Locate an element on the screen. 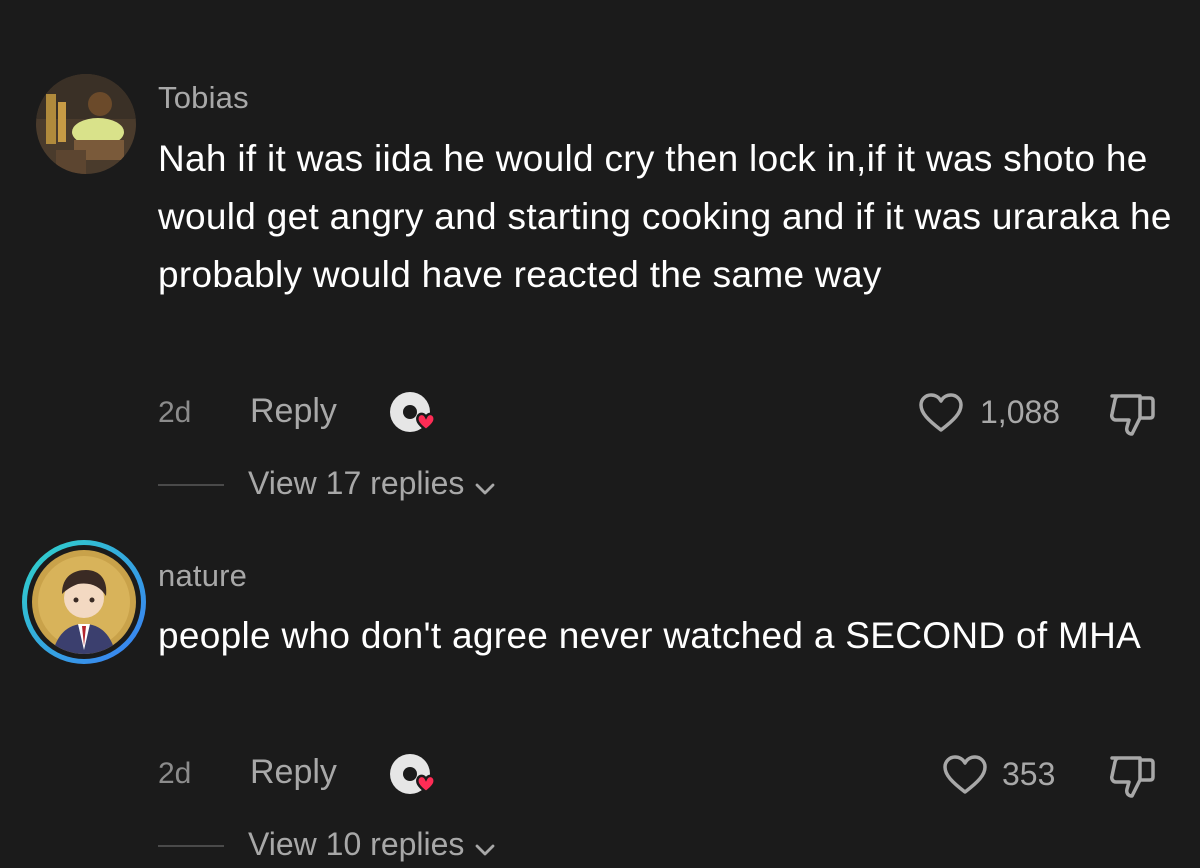 The height and width of the screenshot is (868, 1200). creator-reaction-icon is located at coordinates (416, 775).